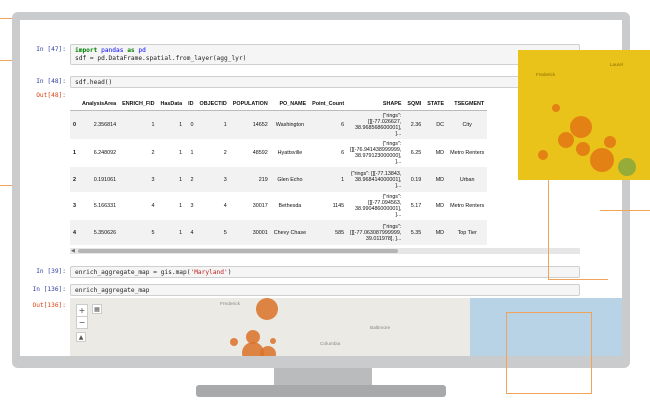 The height and width of the screenshot is (400, 650). I want to click on column-header, so click(74, 104).